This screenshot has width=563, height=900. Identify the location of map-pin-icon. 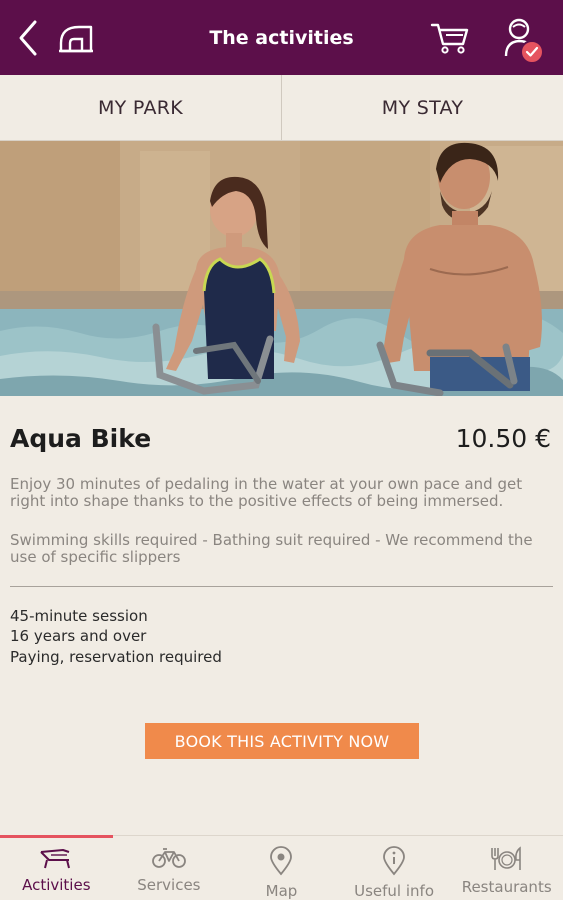
(281, 861).